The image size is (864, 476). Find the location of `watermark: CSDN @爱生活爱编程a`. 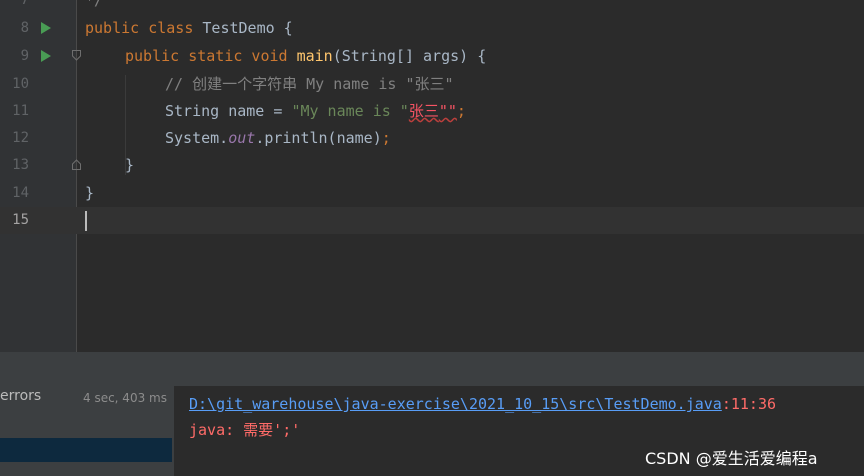

watermark: CSDN @爱生活爱编程a is located at coordinates (731, 458).